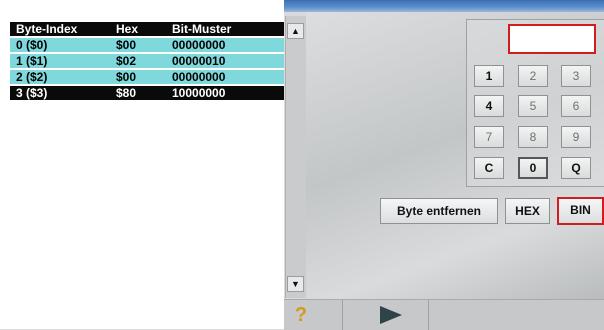  What do you see at coordinates (533, 106) in the screenshot?
I see `key-5: 5` at bounding box center [533, 106].